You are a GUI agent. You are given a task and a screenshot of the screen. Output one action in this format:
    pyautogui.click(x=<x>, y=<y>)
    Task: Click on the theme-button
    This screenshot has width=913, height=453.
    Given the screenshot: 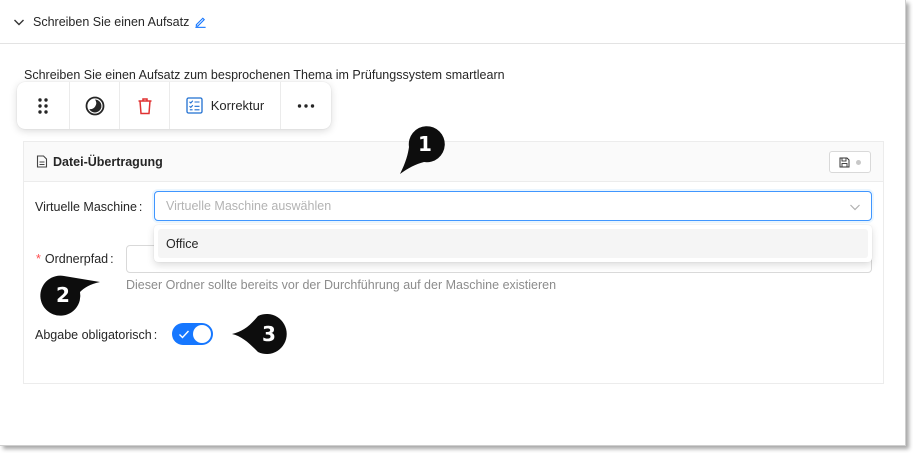 What is the action you would take?
    pyautogui.click(x=95, y=105)
    